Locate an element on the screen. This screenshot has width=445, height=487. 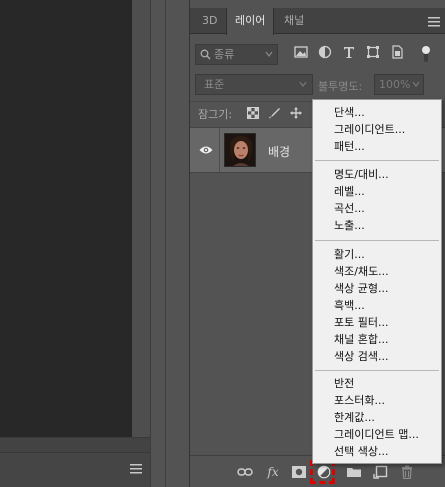
panel-menu-icon is located at coordinates (434, 22).